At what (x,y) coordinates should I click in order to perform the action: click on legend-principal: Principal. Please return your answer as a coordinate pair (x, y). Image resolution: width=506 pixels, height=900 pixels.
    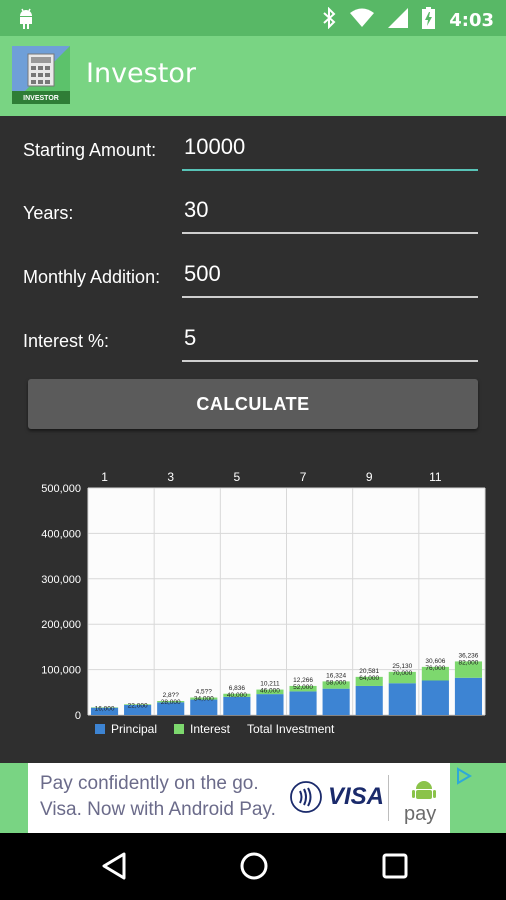
    Looking at the image, I should click on (134, 729).